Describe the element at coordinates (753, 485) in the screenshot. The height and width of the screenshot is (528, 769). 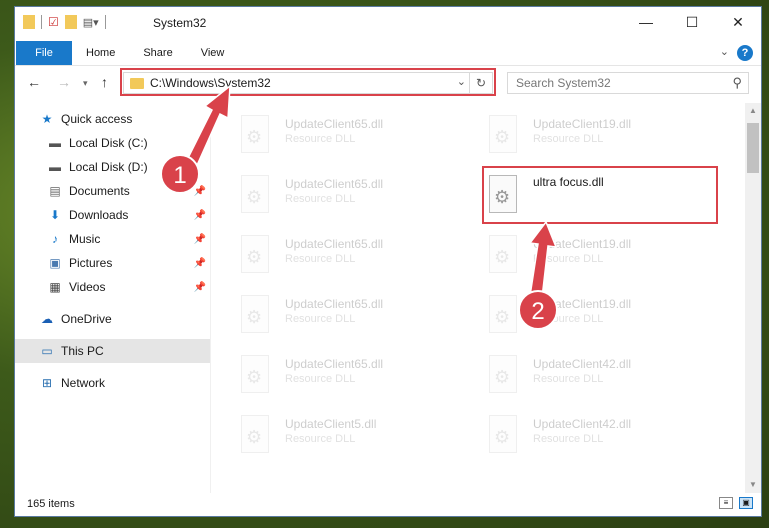
I see `scroll-down-icon: ▼` at that location.